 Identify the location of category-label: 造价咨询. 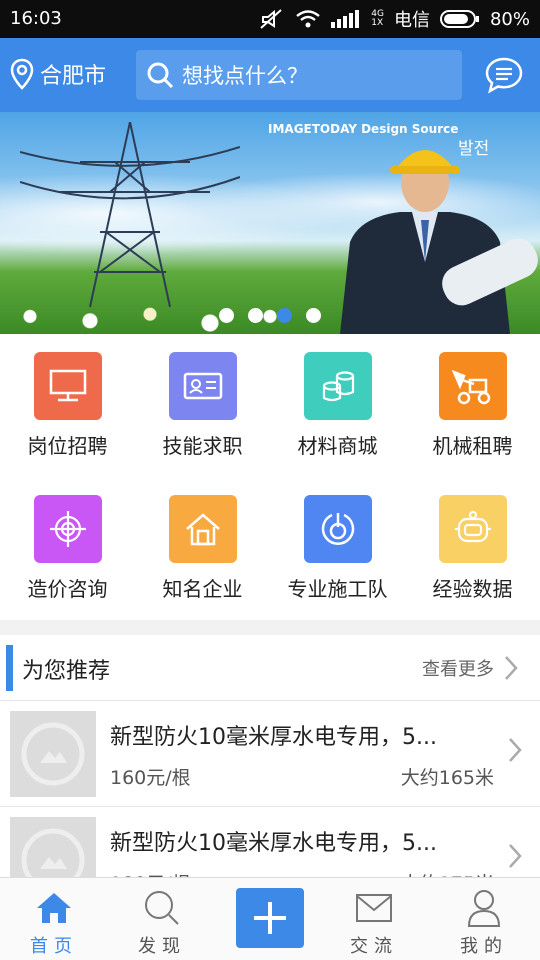
(67, 589).